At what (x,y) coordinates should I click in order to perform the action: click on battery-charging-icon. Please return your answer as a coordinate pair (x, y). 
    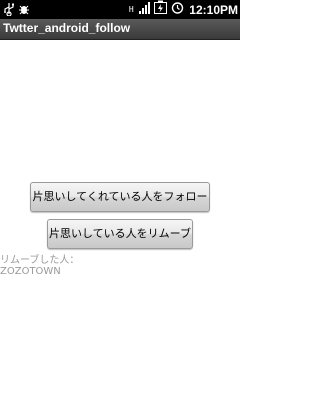
    Looking at the image, I should click on (161, 9).